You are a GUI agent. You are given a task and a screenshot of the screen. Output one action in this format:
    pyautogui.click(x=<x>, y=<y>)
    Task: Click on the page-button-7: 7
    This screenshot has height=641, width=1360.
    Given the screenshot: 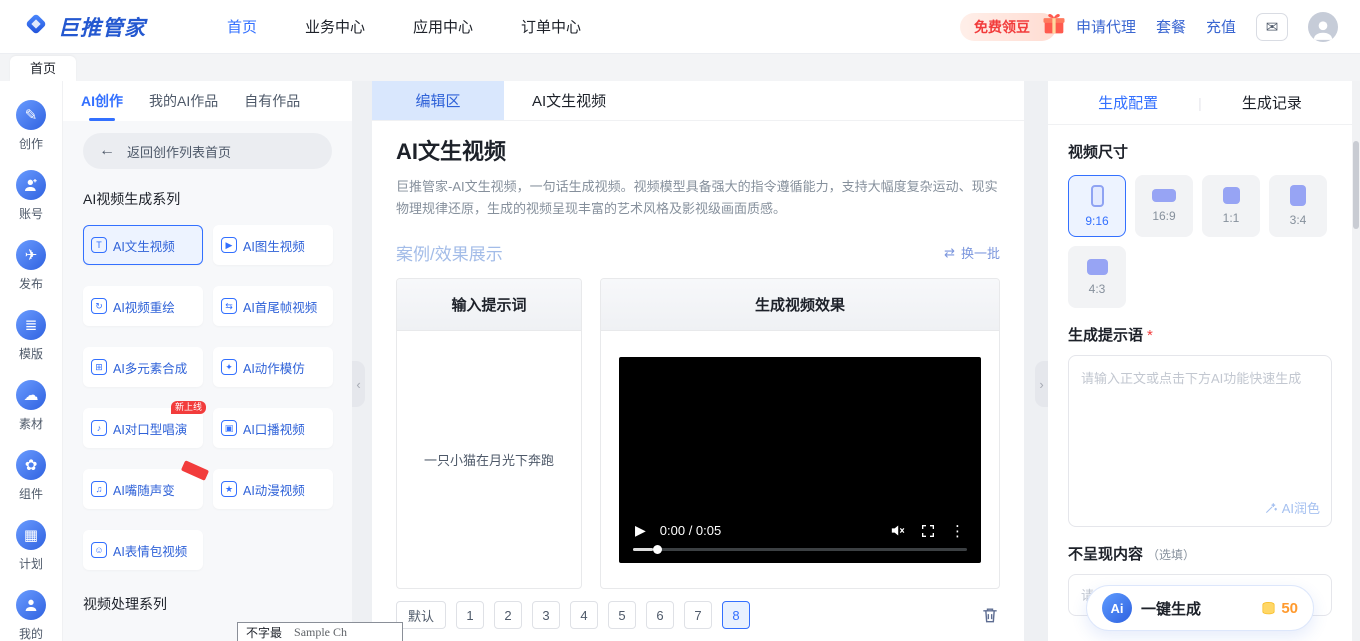 What is the action you would take?
    pyautogui.click(x=698, y=615)
    